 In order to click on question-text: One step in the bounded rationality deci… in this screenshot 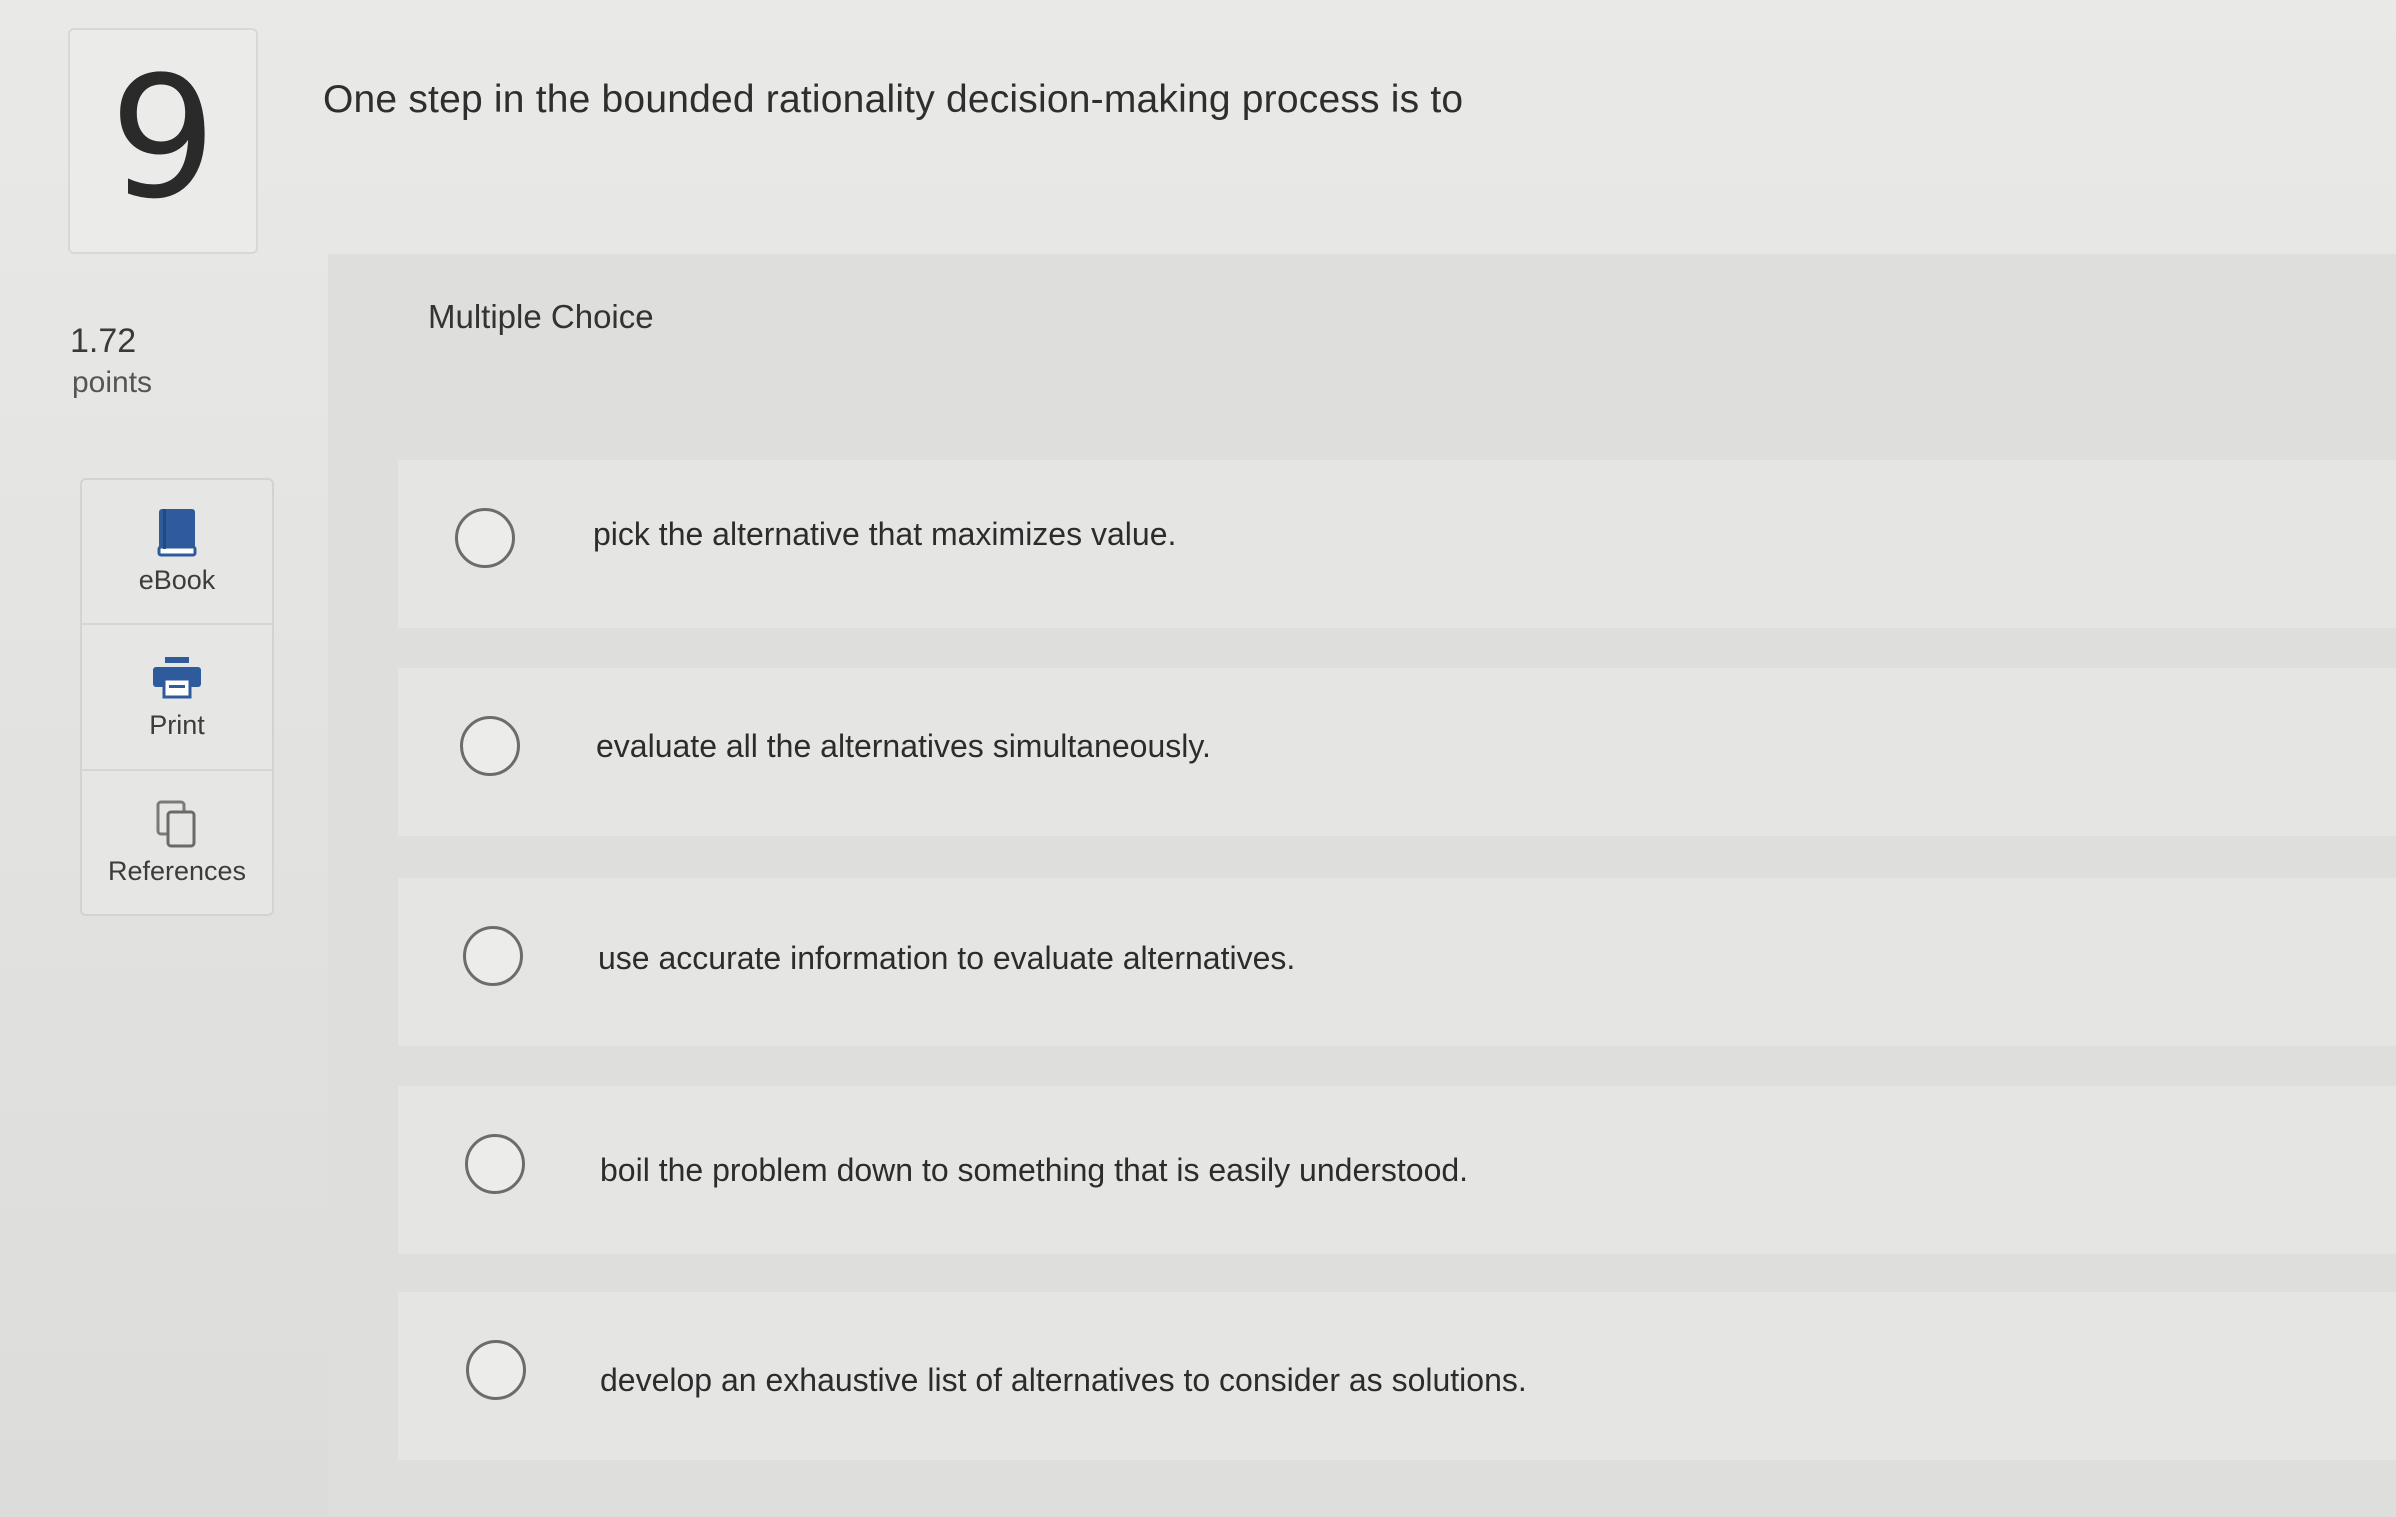, I will do `click(893, 99)`.